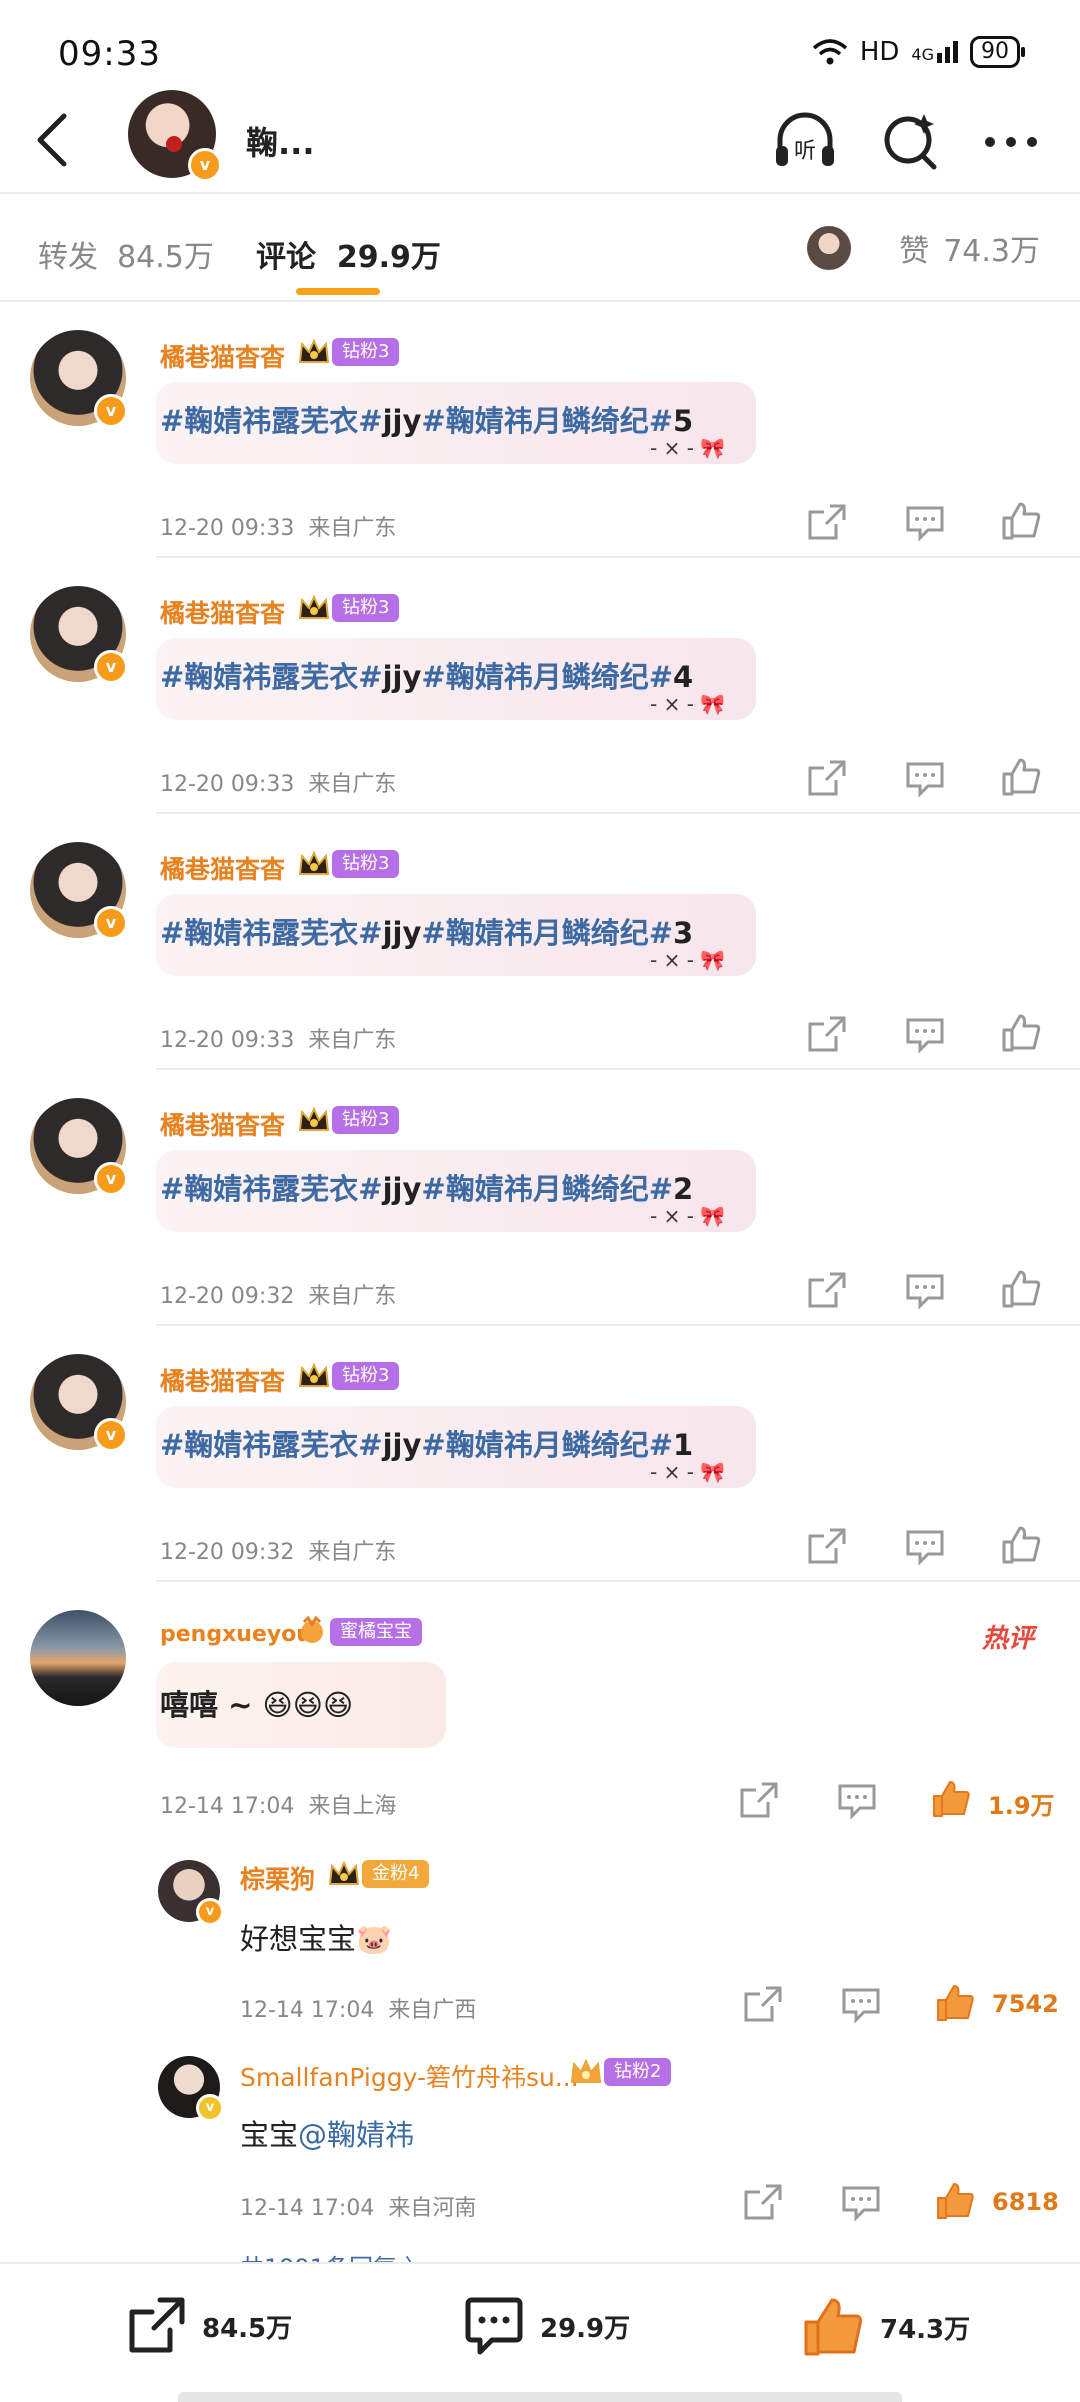  I want to click on comment-text: #鞠婧祎露芜衣#jjy#鞠婧祎月鳞绮纪#4, so click(426, 675).